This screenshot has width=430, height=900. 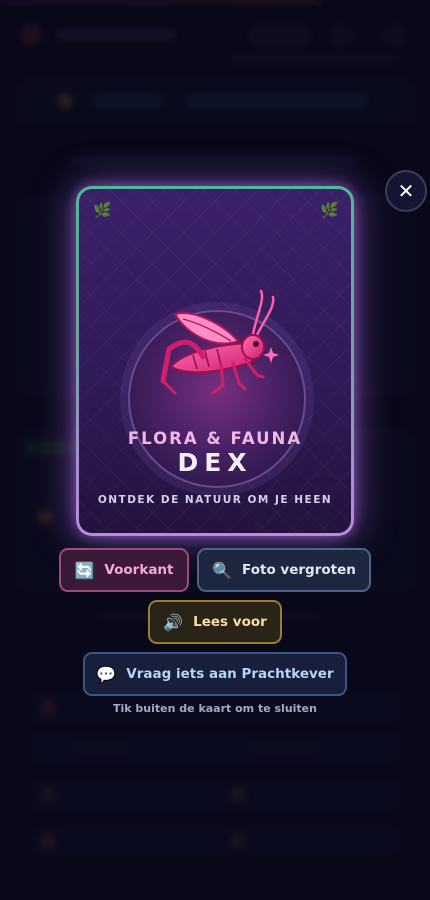 What do you see at coordinates (106, 674) in the screenshot?
I see `speech-bubble-icon: 💬` at bounding box center [106, 674].